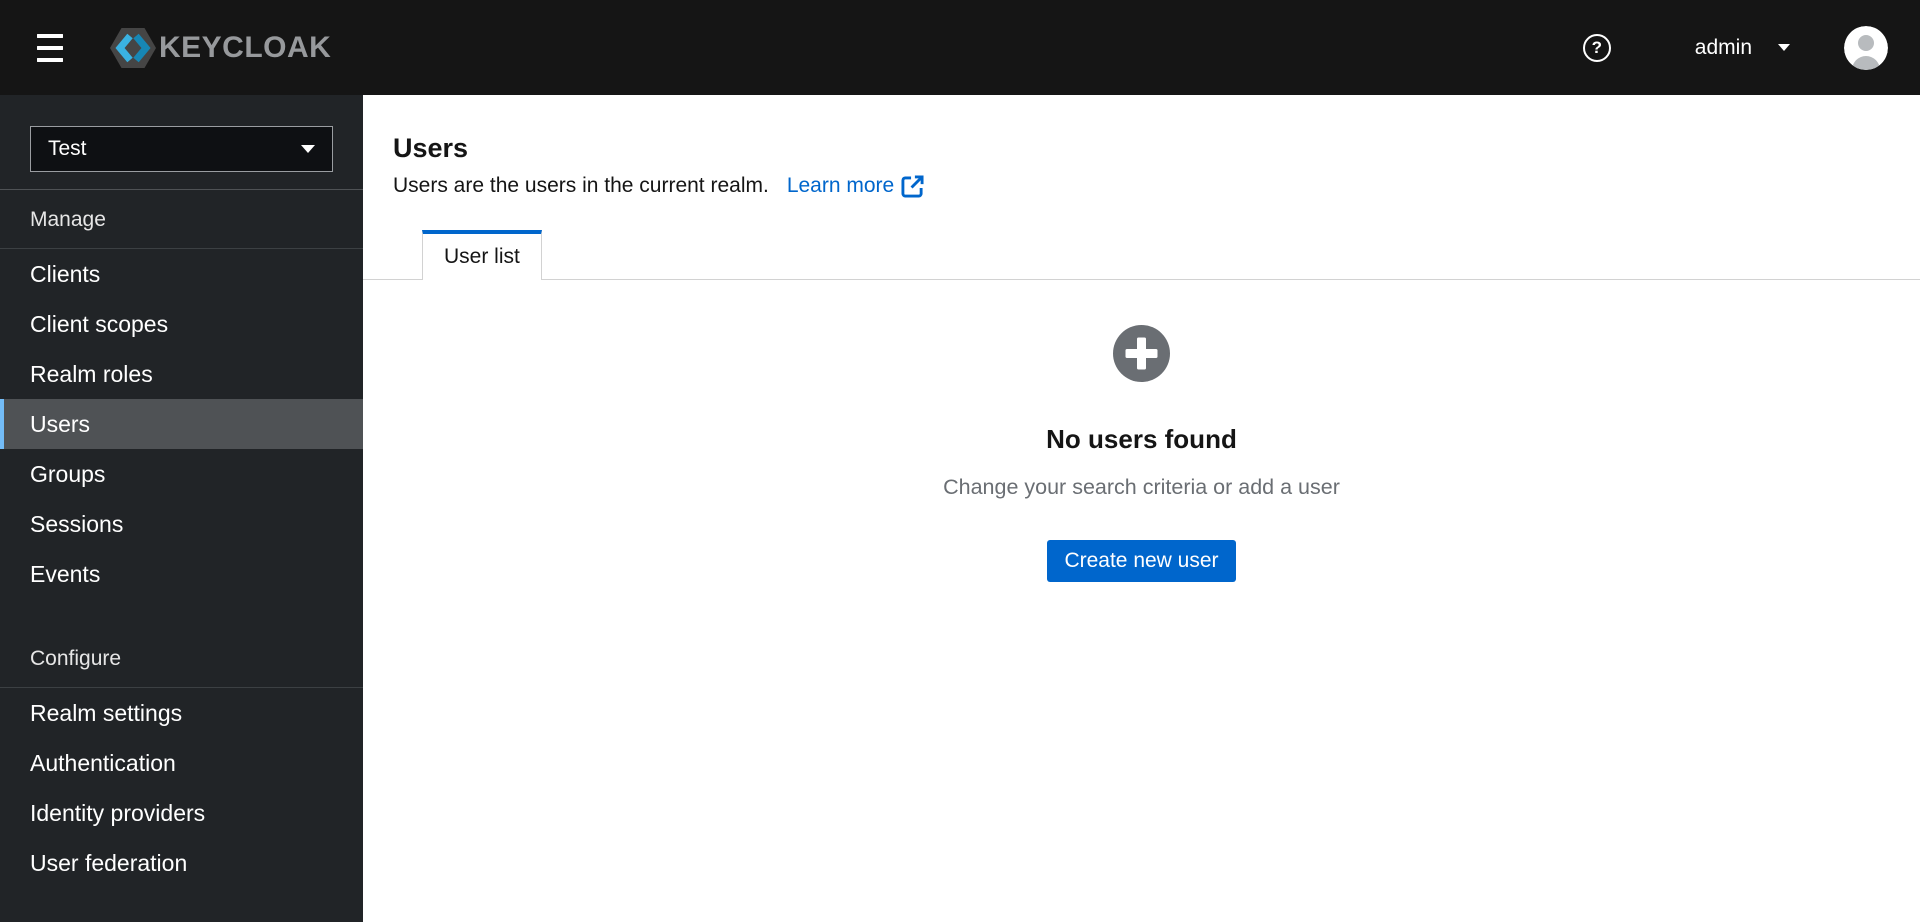  What do you see at coordinates (482, 255) in the screenshot?
I see `tab-user-list: User list` at bounding box center [482, 255].